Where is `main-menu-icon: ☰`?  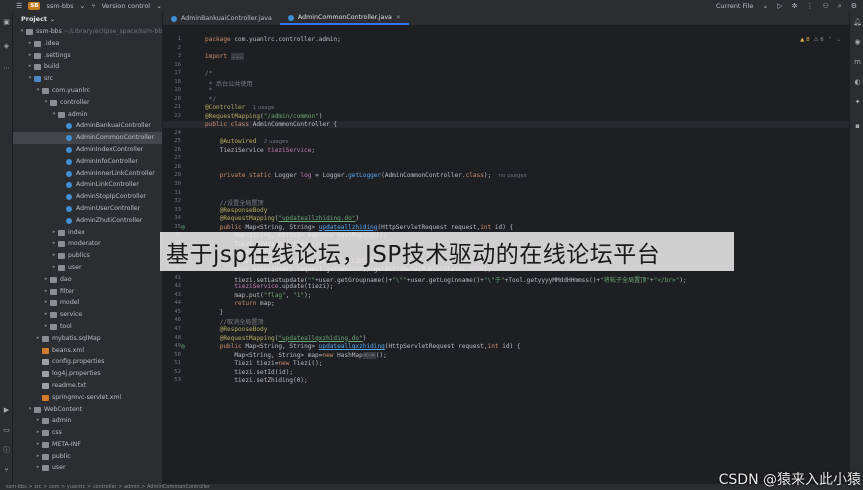
main-menu-icon: ☰ is located at coordinates (19, 6).